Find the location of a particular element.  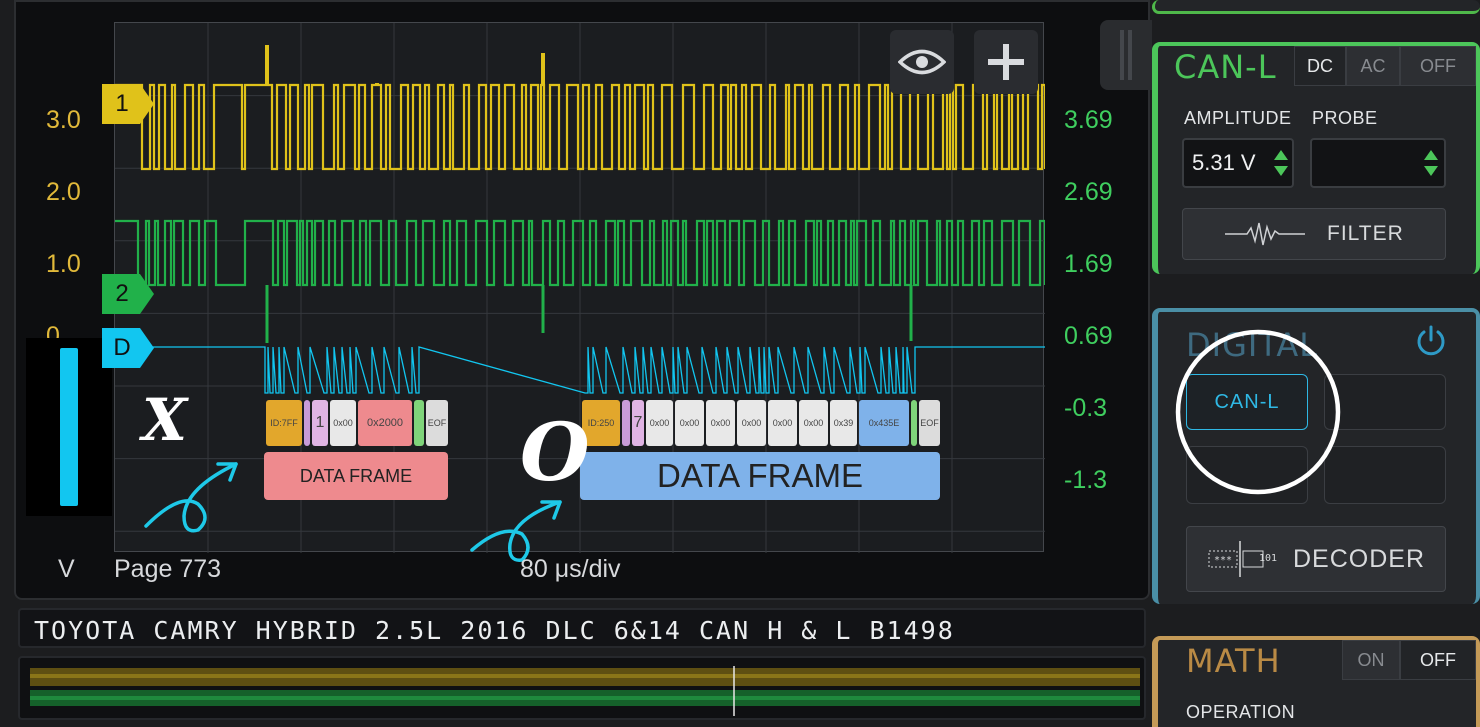

waveform-icon is located at coordinates (1265, 234).